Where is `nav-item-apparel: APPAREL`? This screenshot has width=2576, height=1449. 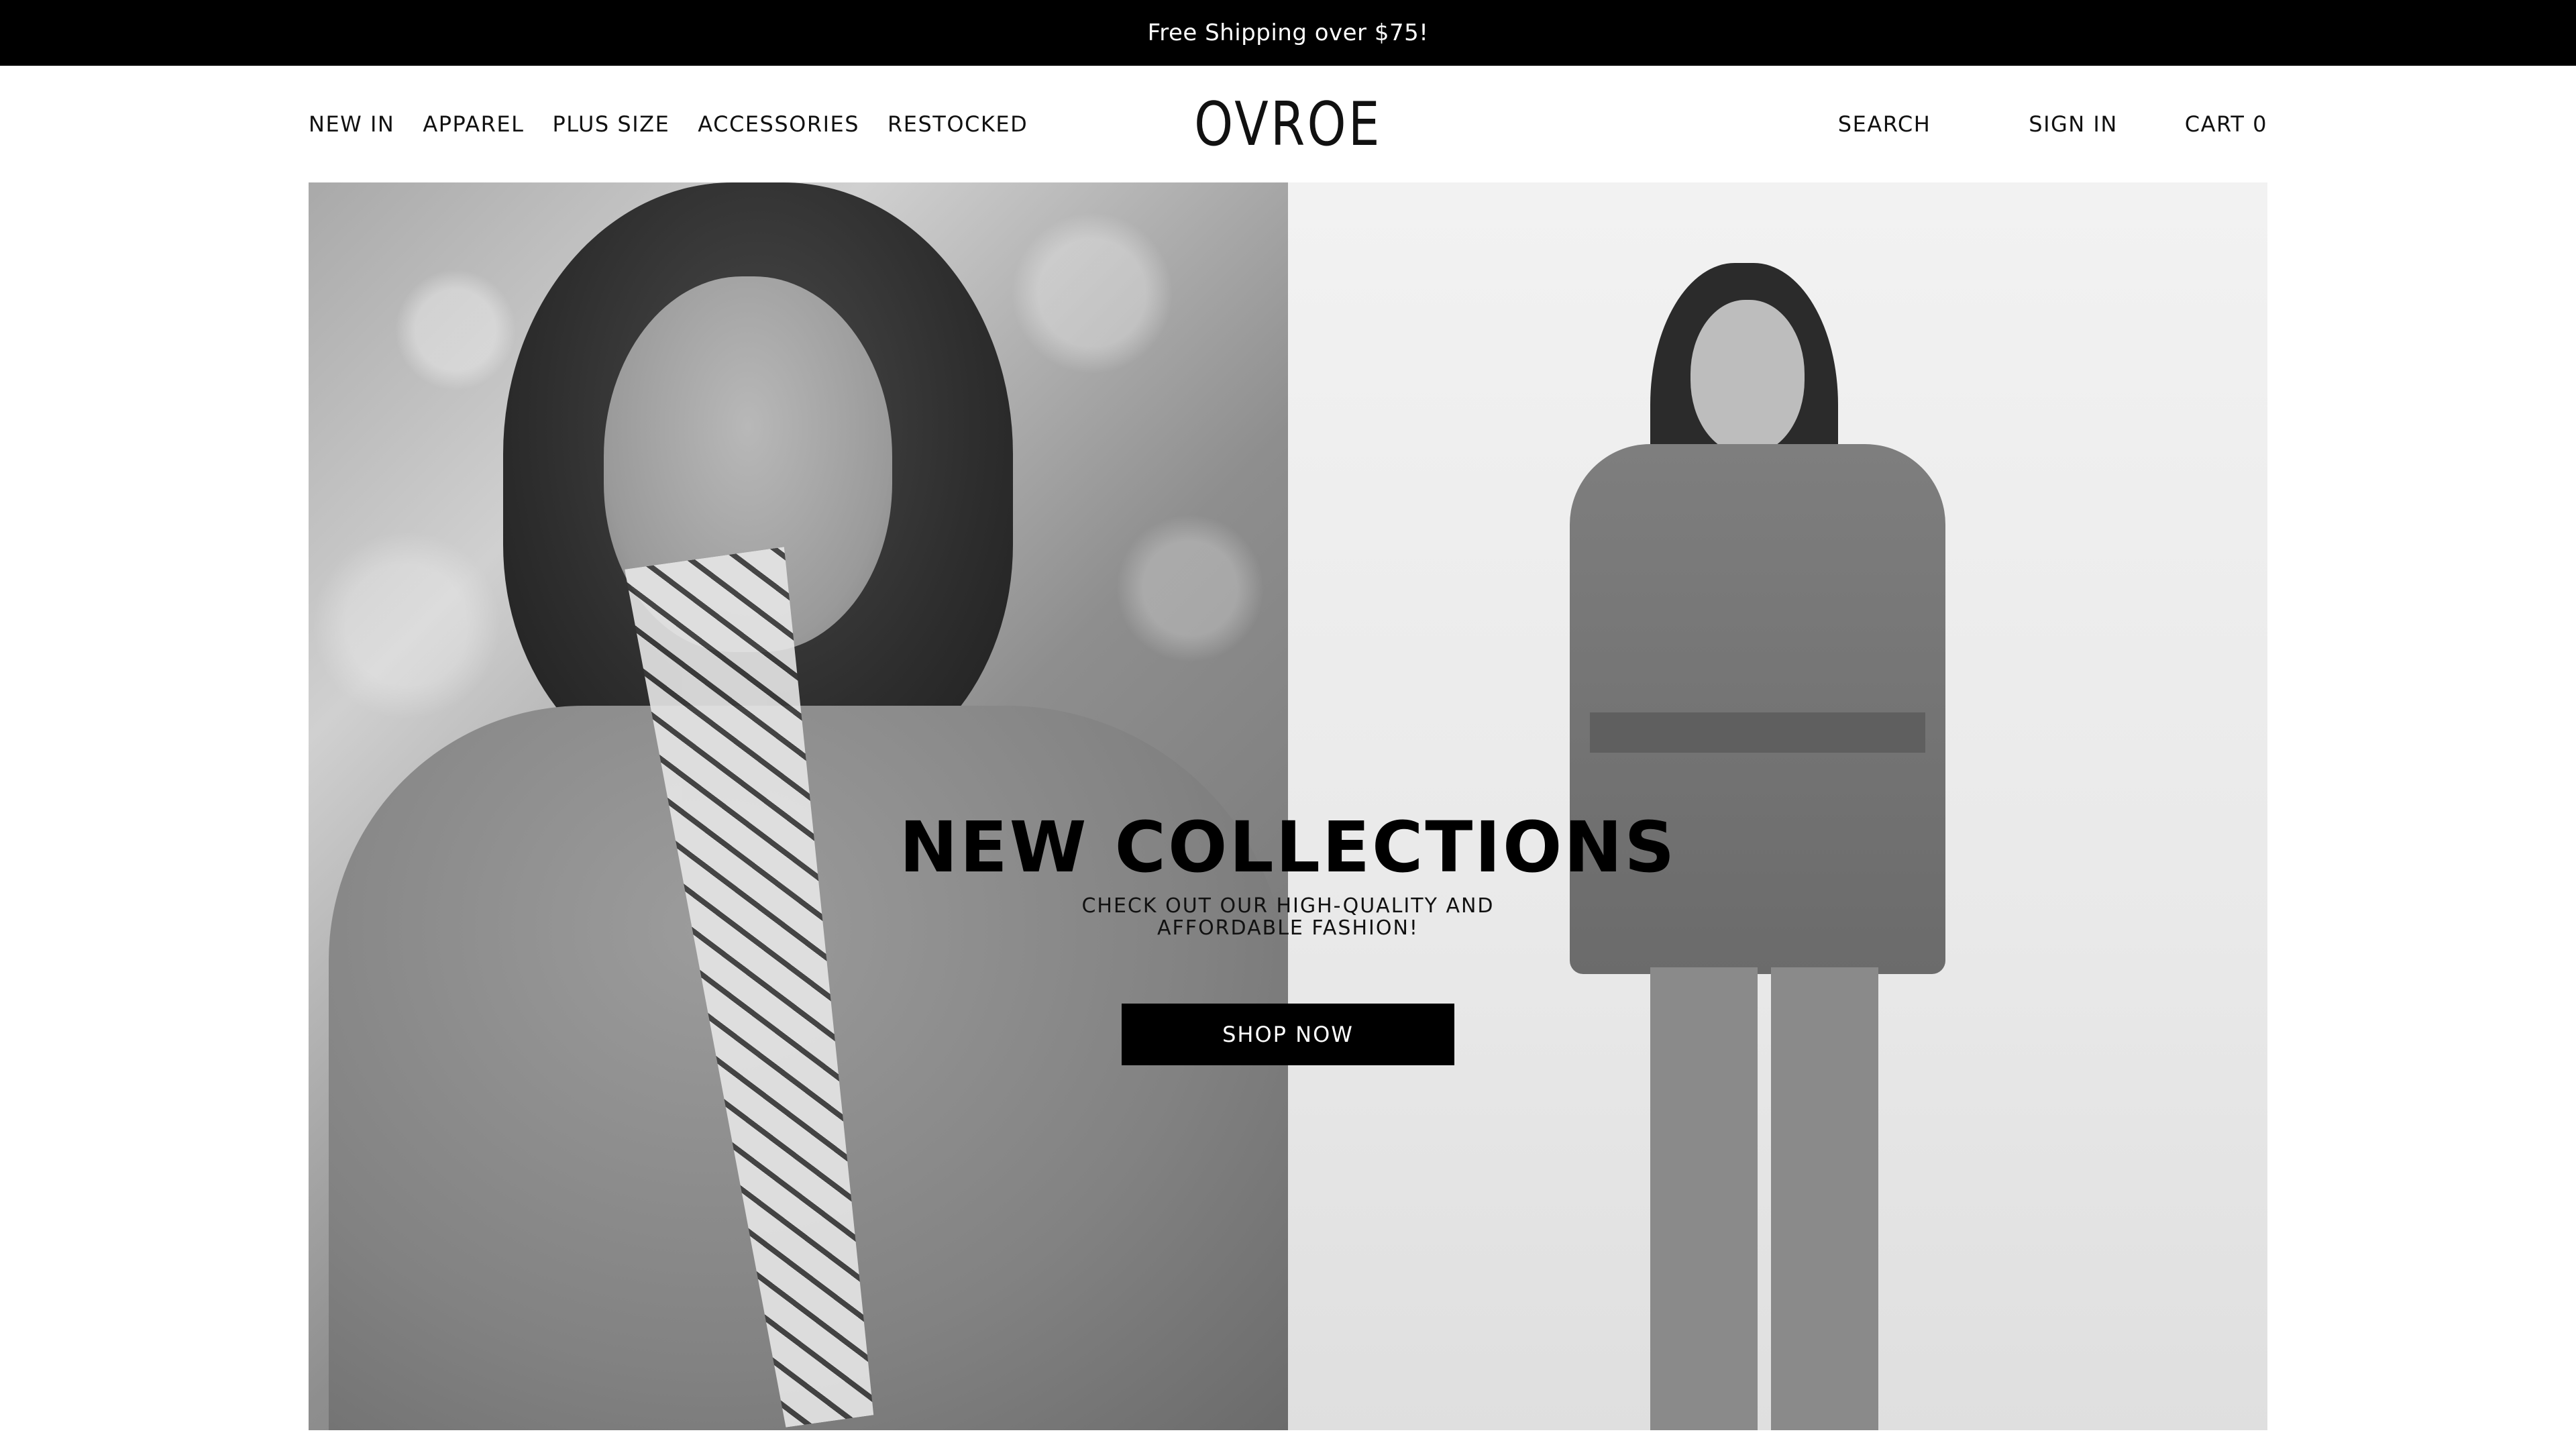 nav-item-apparel: APPAREL is located at coordinates (473, 124).